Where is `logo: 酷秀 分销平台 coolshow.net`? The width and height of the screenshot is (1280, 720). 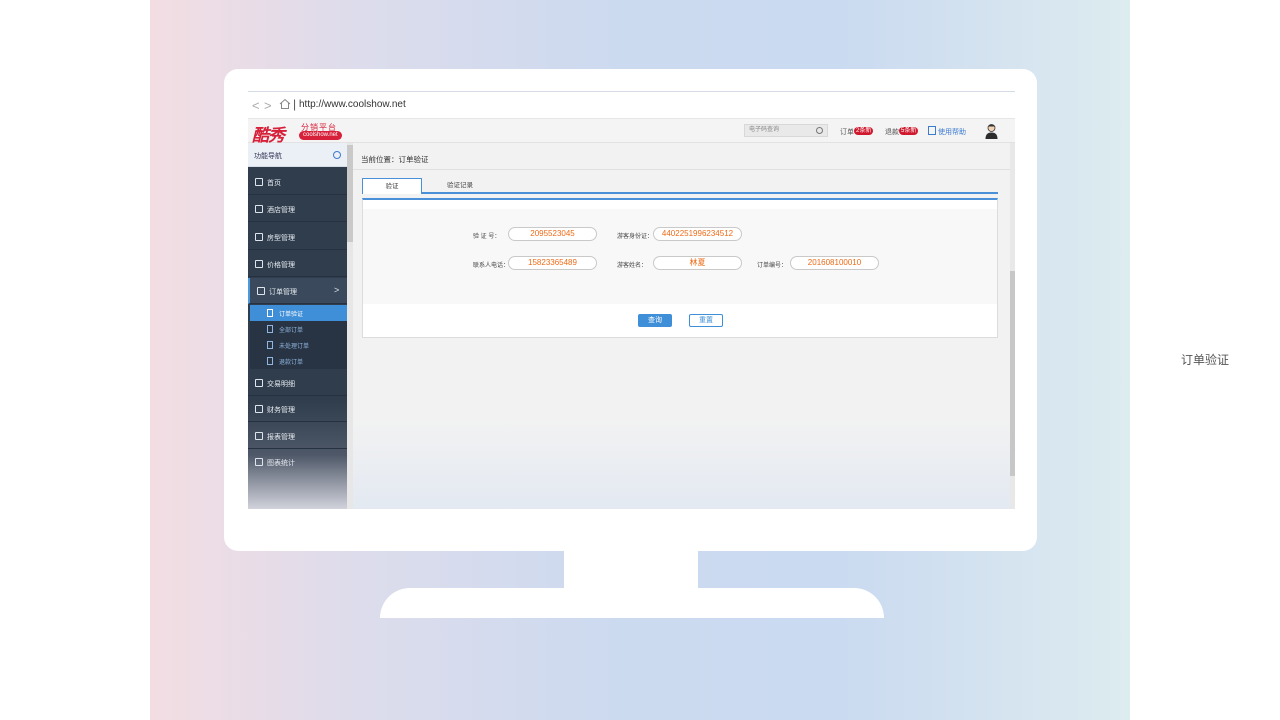
logo: 酷秀 分销平台 coolshow.net is located at coordinates (299, 133).